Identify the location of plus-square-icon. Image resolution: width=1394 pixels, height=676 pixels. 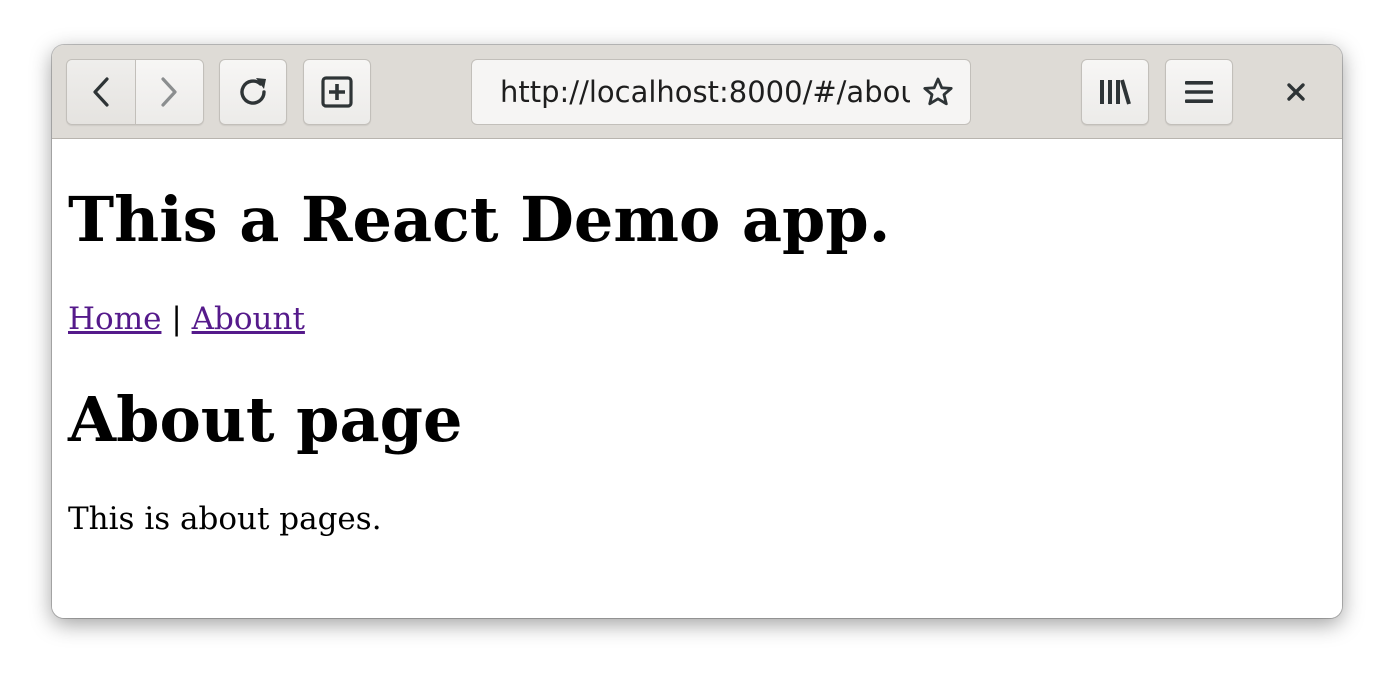
(337, 92).